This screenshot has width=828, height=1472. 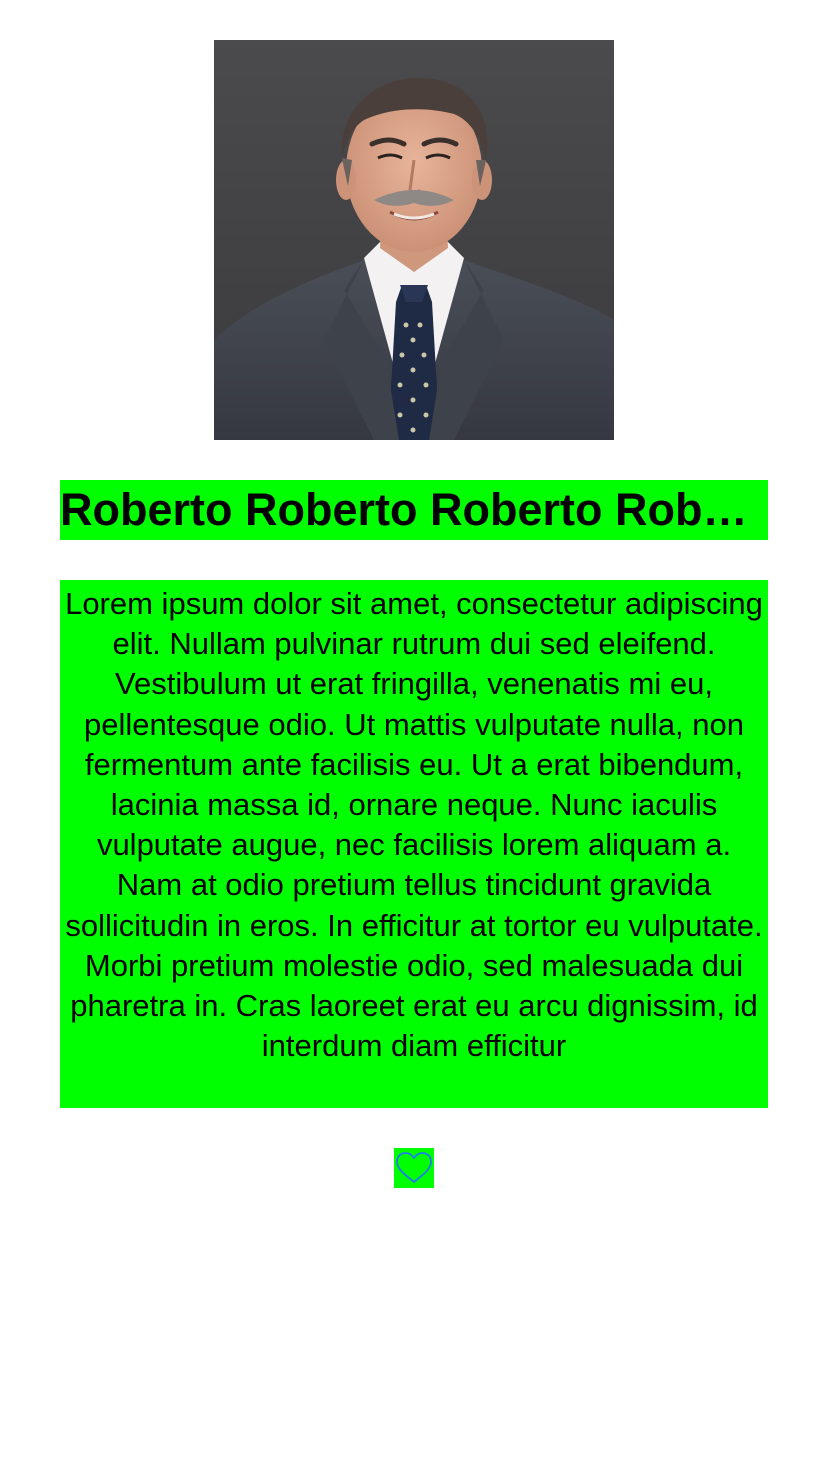 I want to click on portrait-image, so click(x=414, y=240).